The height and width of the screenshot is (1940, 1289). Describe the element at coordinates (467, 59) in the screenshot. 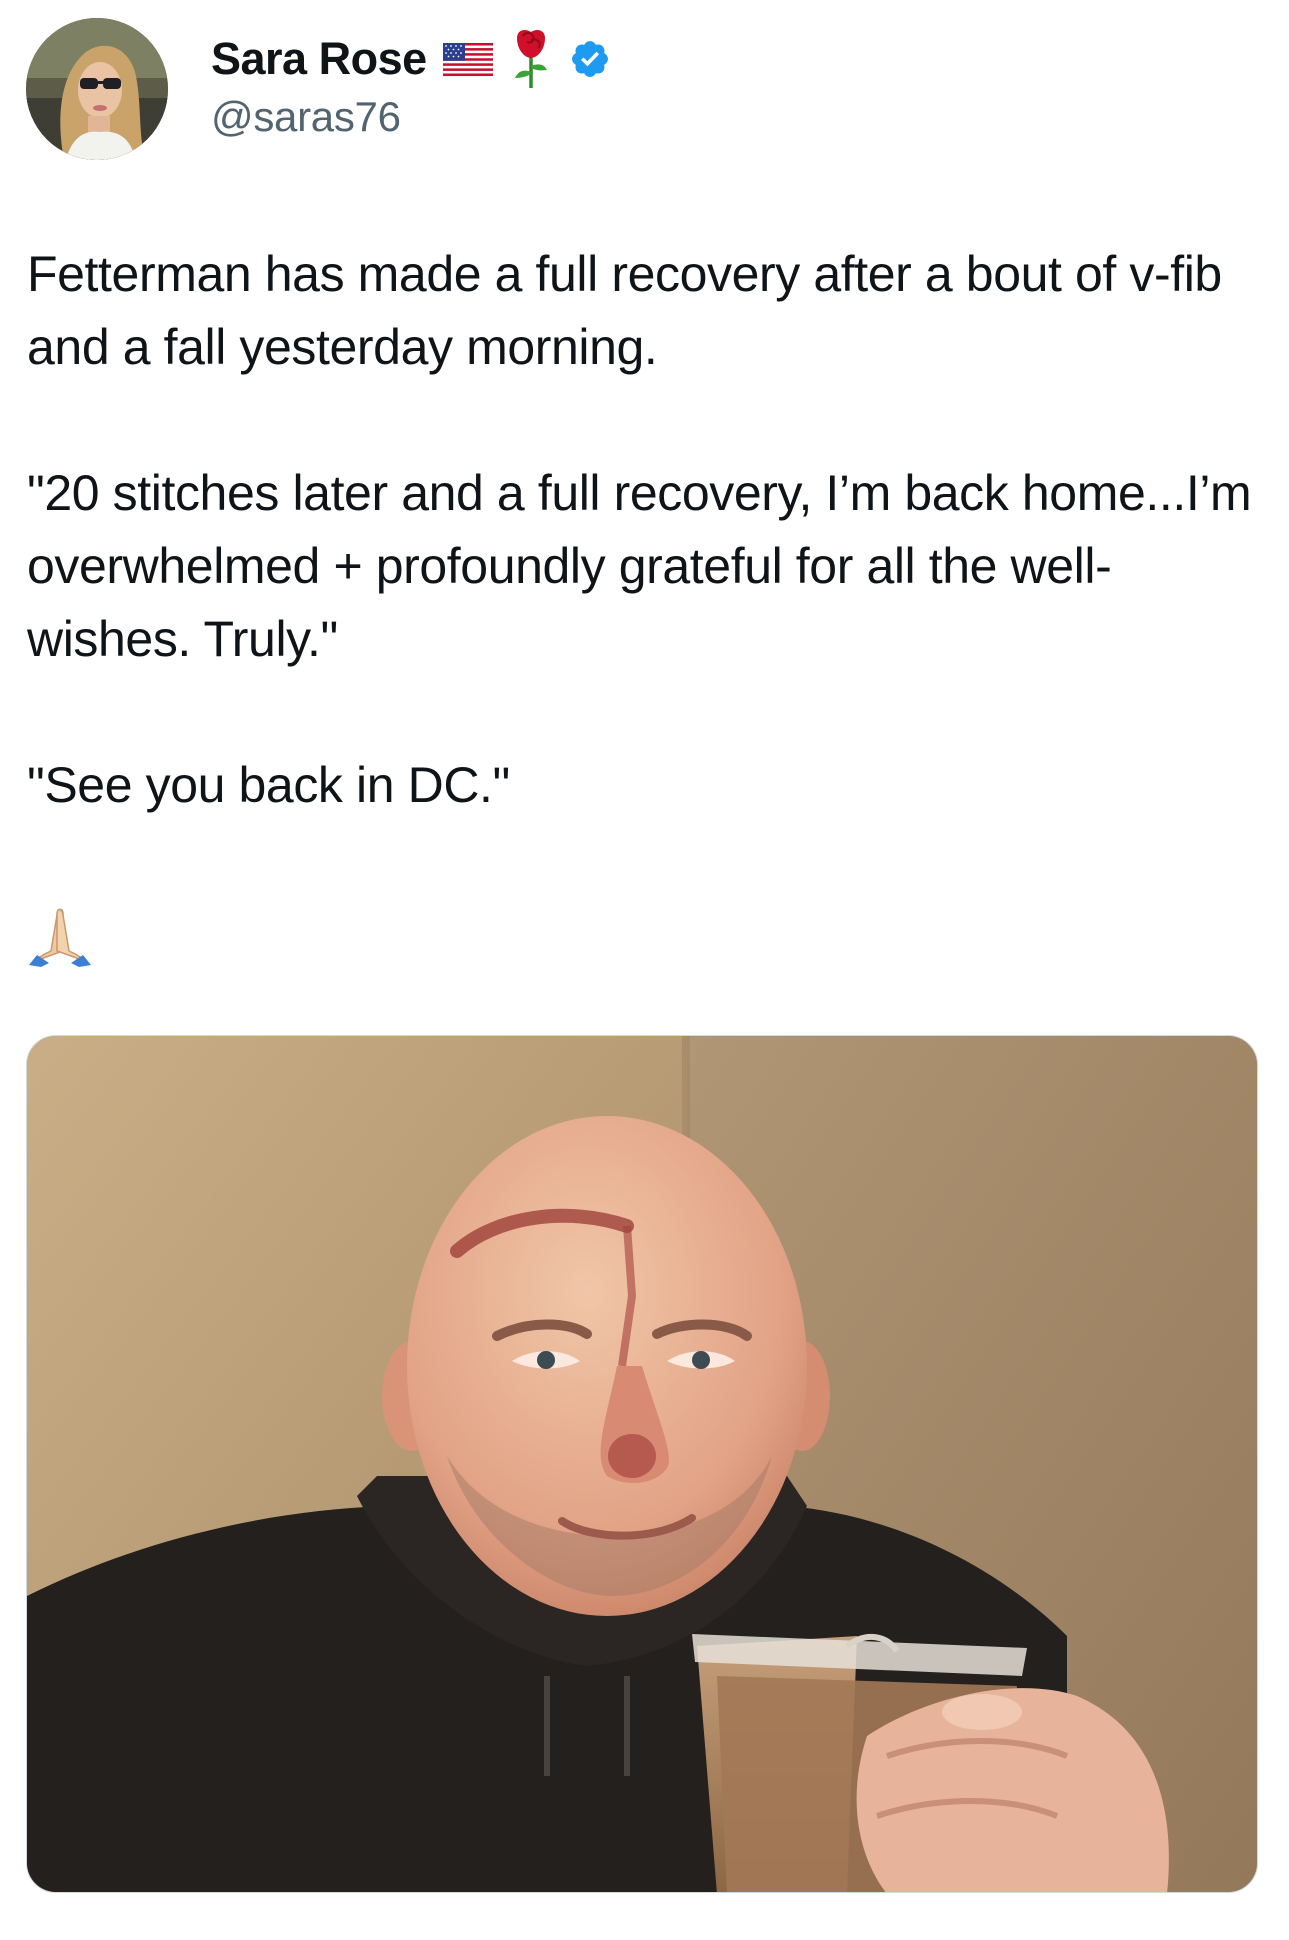

I see `us-flag-icon` at that location.